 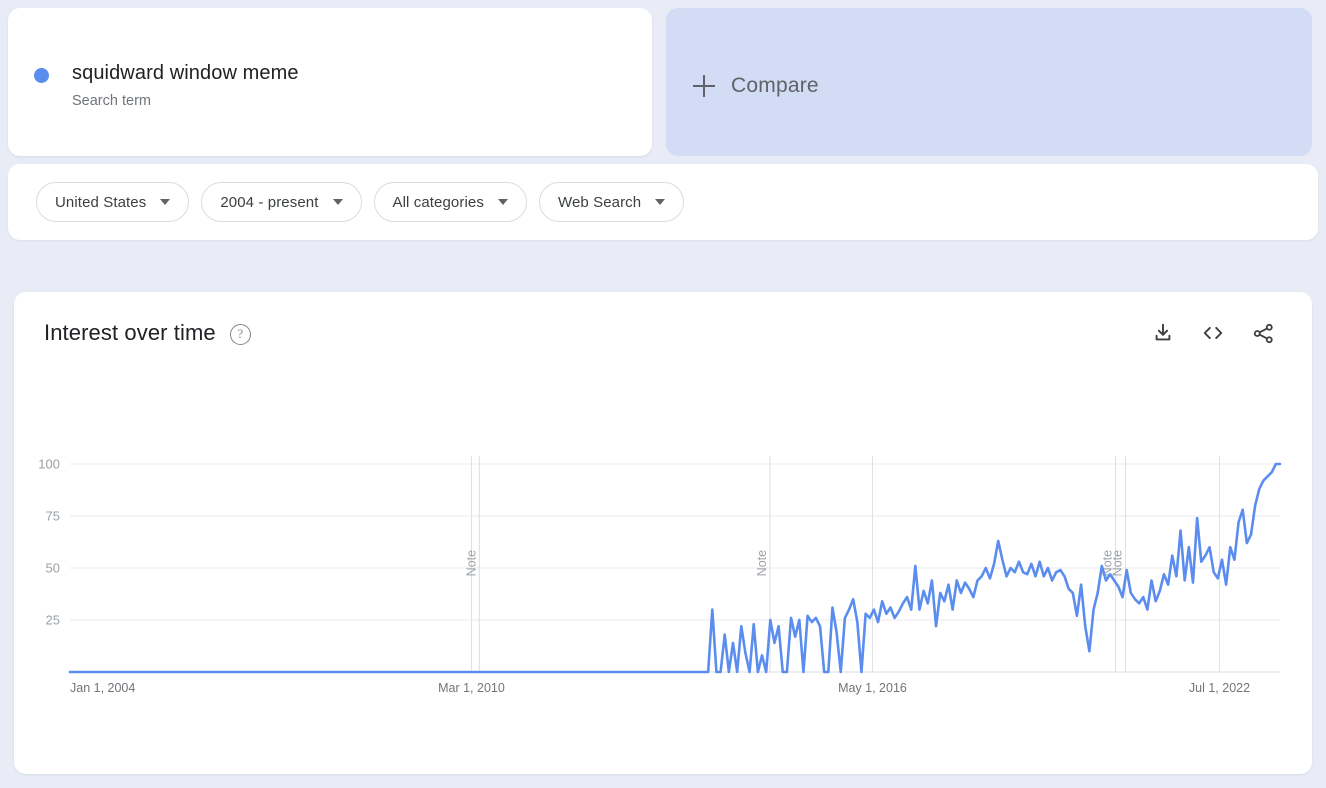 I want to click on compare-label: Compare, so click(x=775, y=85).